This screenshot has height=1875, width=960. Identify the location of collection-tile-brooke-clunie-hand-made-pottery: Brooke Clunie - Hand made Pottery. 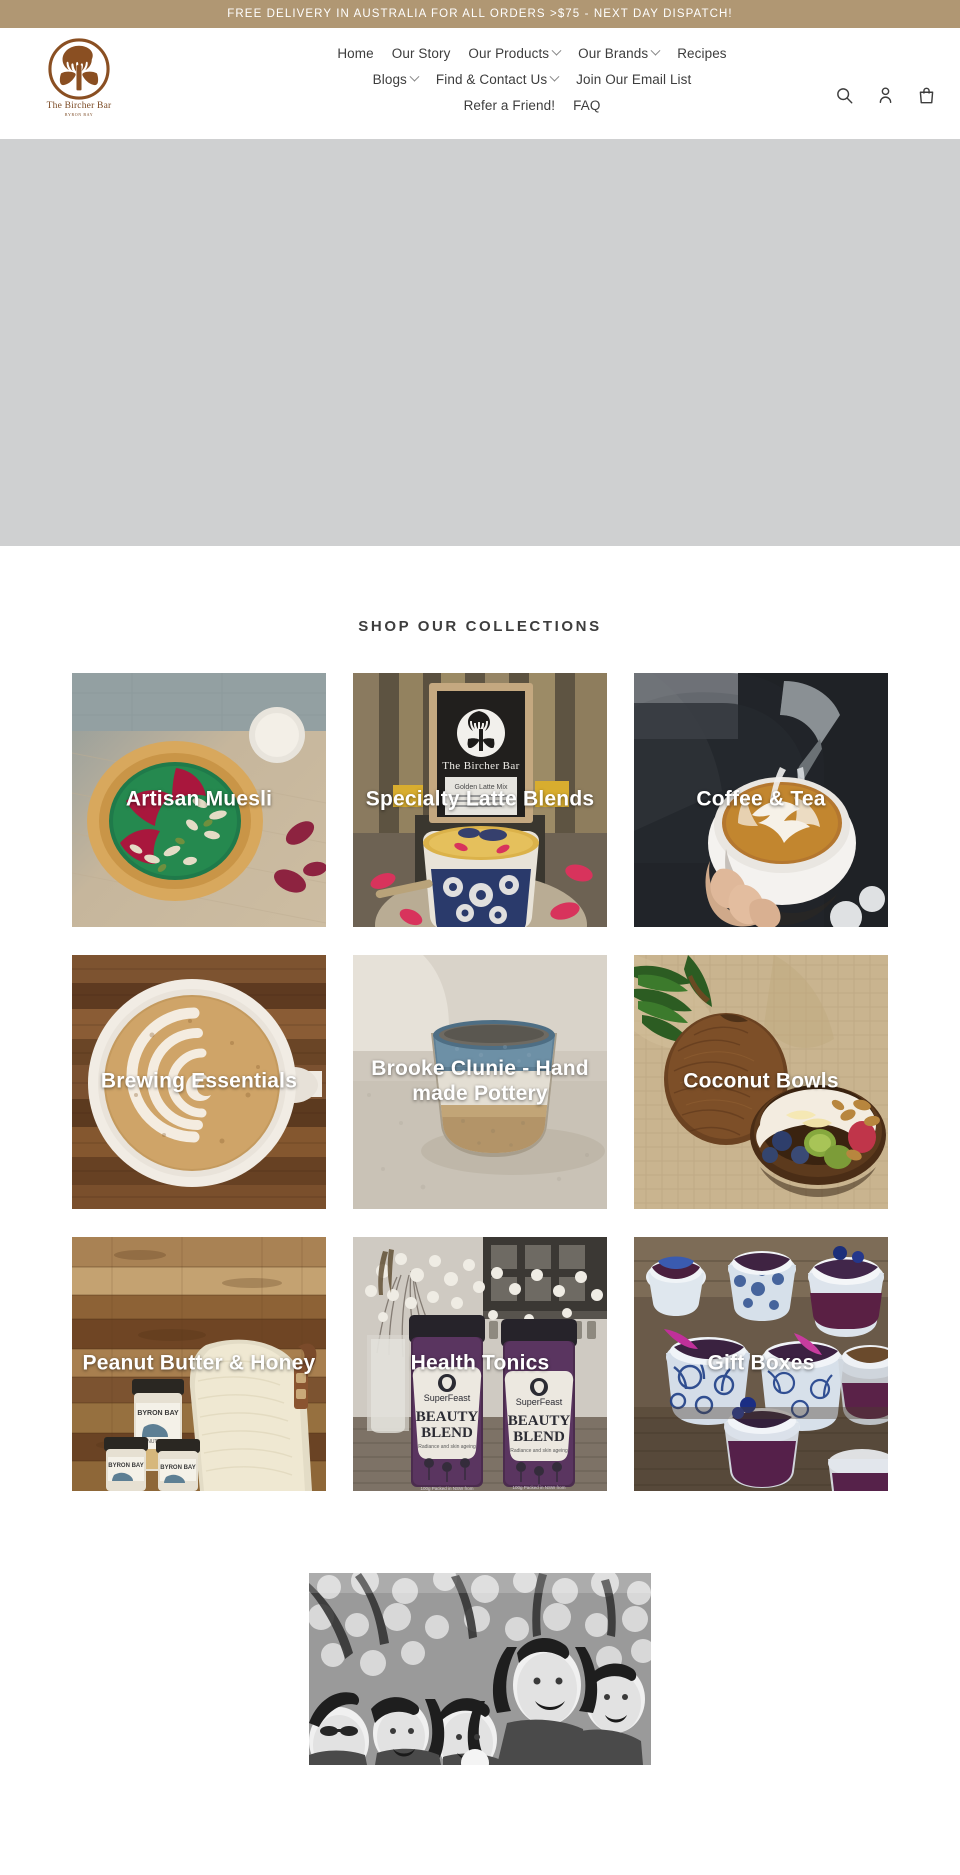
(480, 1082).